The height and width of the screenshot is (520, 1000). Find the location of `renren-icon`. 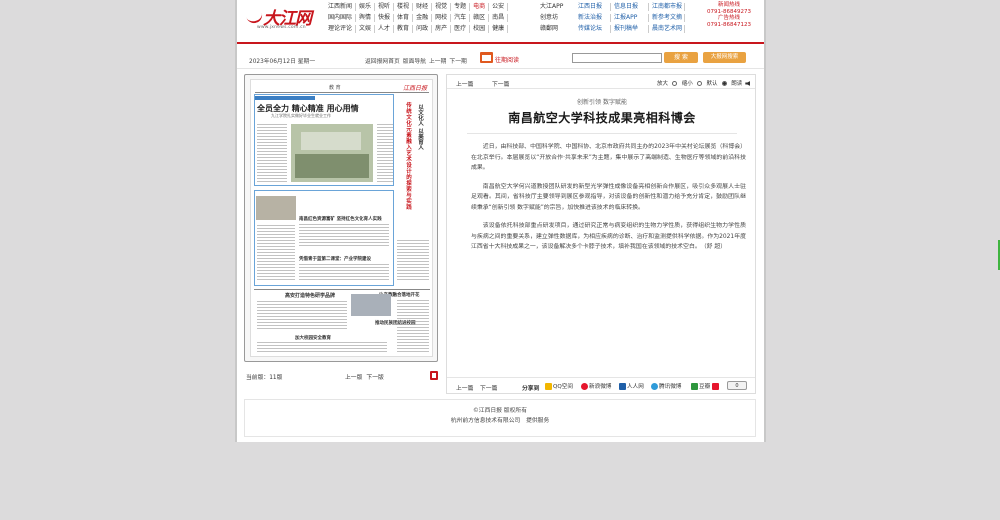

renren-icon is located at coordinates (622, 386).